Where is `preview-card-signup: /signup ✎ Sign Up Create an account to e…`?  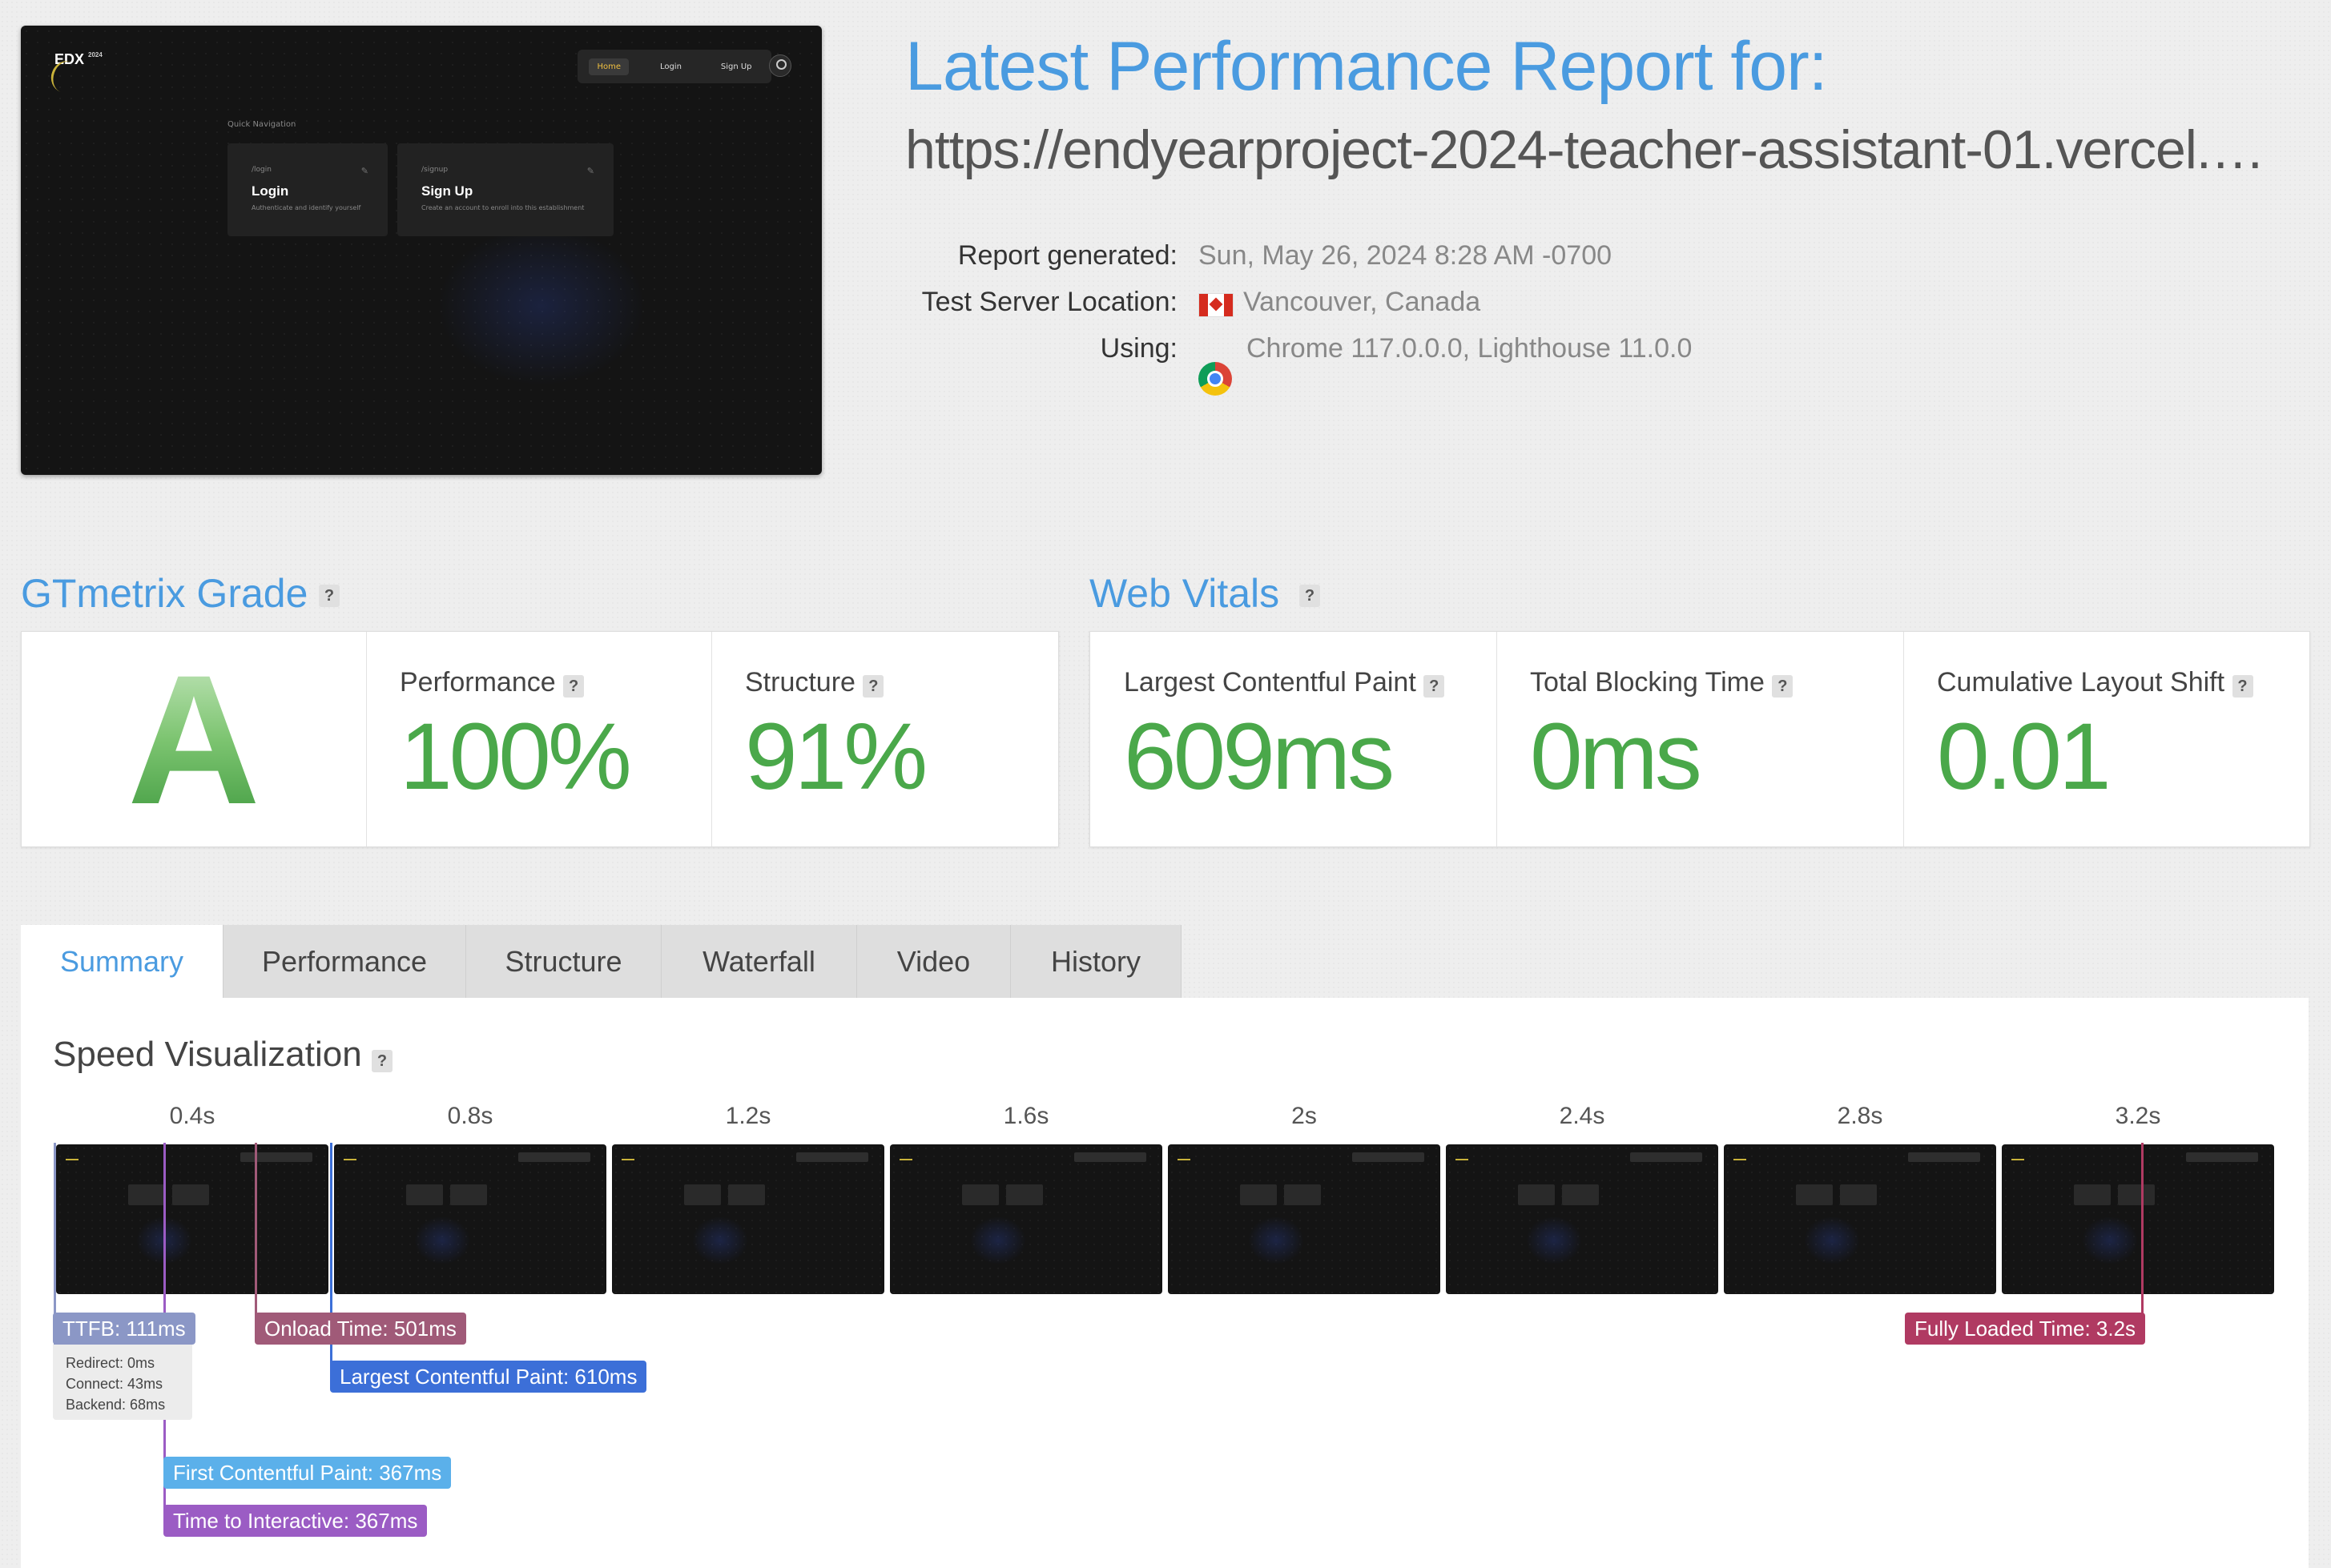
preview-card-signup: /signup ✎ Sign Up Create an account to e… is located at coordinates (506, 190).